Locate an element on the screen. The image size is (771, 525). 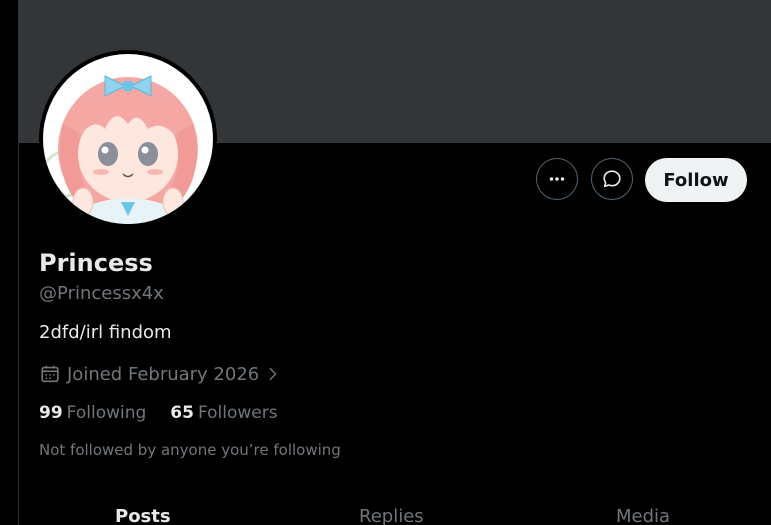
calendar-icon is located at coordinates (50, 374).